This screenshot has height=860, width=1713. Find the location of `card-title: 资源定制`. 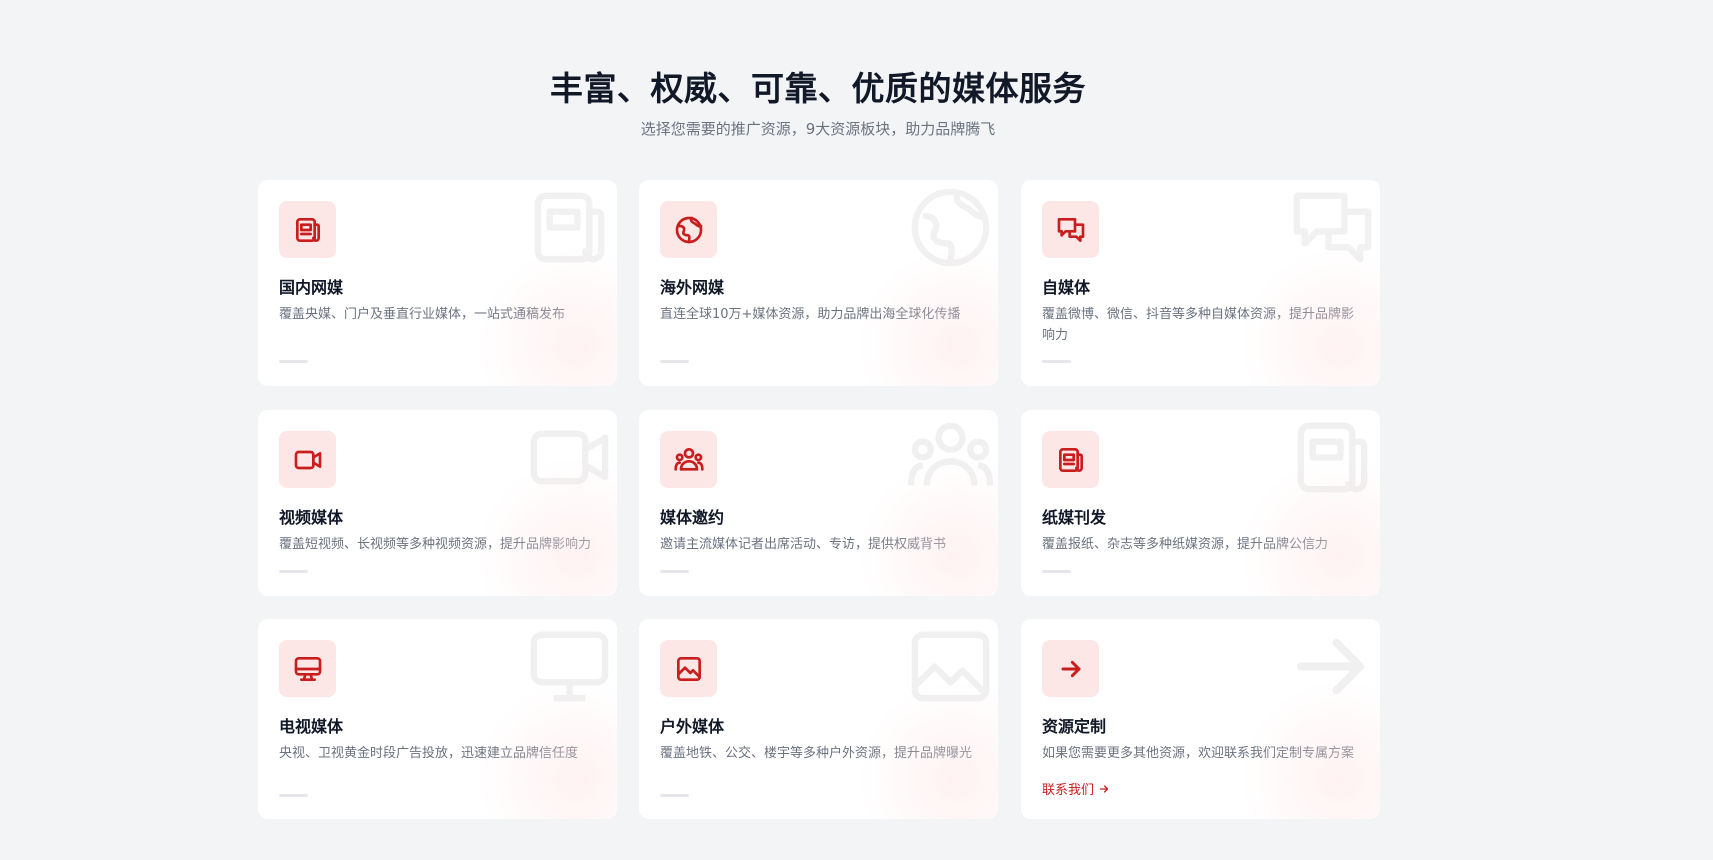

card-title: 资源定制 is located at coordinates (1074, 726).